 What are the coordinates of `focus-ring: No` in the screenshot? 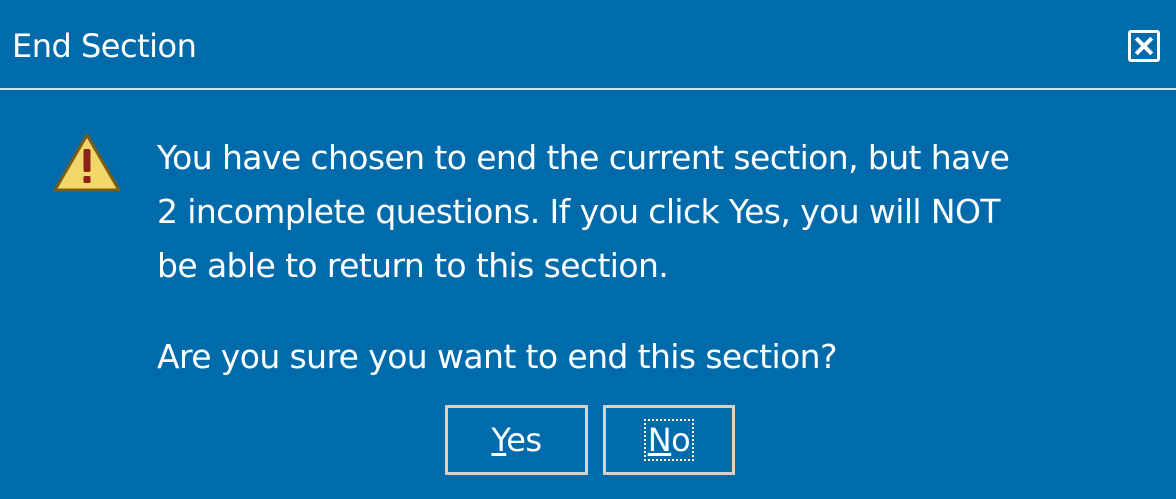 It's located at (669, 440).